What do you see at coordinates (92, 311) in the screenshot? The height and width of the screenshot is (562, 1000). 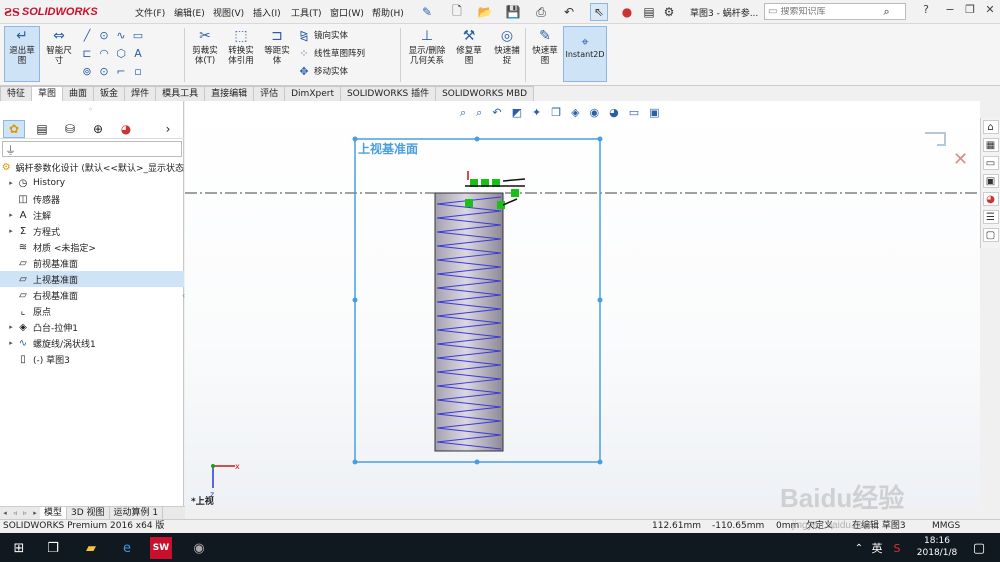 I see `tree-item: ⌞ 原点` at bounding box center [92, 311].